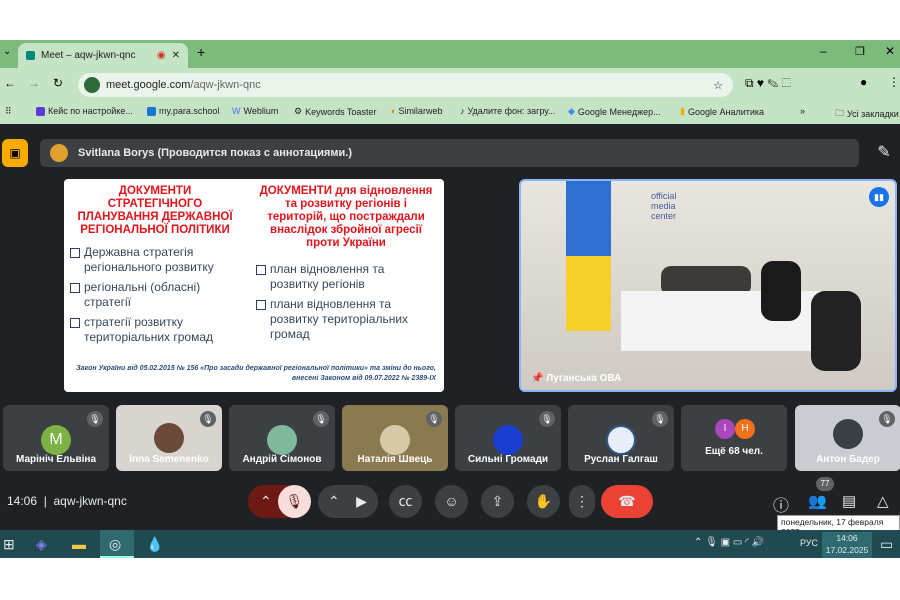 The height and width of the screenshot is (600, 900). What do you see at coordinates (708, 285) in the screenshot?
I see `speaker-video: official media center ▮▮ 📌 Луганська ОВА` at bounding box center [708, 285].